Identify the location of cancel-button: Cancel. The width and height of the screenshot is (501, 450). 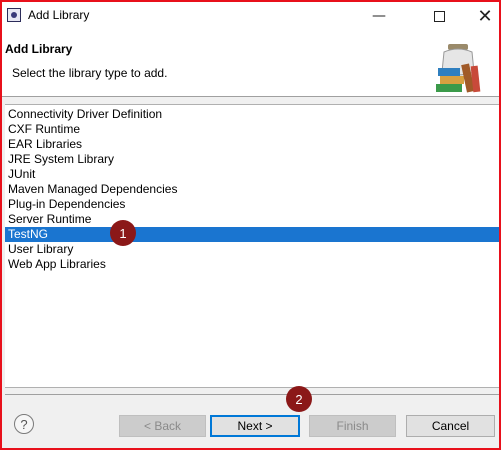
(450, 426).